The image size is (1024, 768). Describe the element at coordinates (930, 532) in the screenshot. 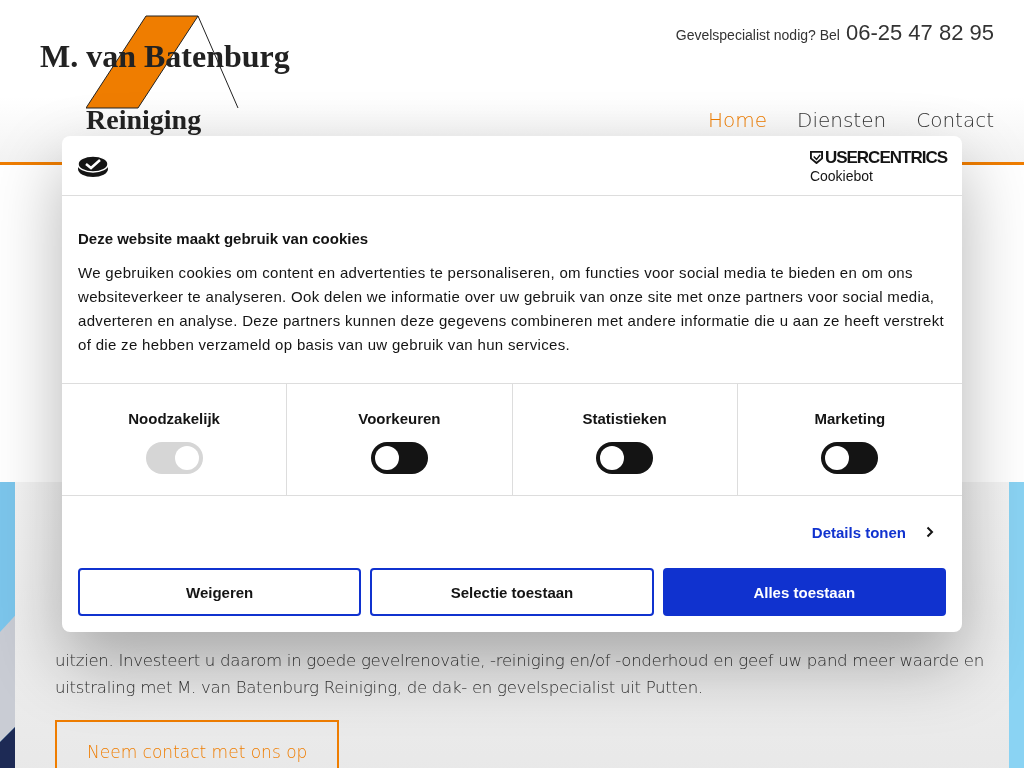

I see `chevron-right-icon` at that location.